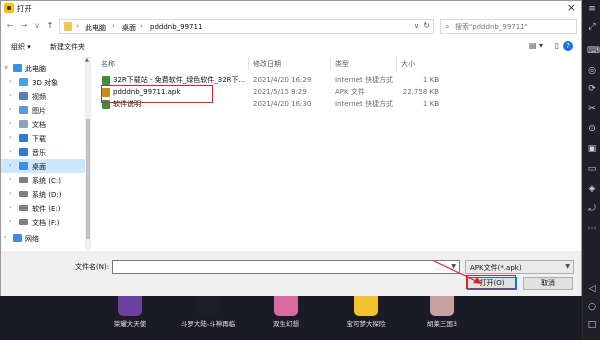 The height and width of the screenshot is (340, 600). What do you see at coordinates (592, 109) in the screenshot?
I see `screenshot-icon: ✂` at bounding box center [592, 109].